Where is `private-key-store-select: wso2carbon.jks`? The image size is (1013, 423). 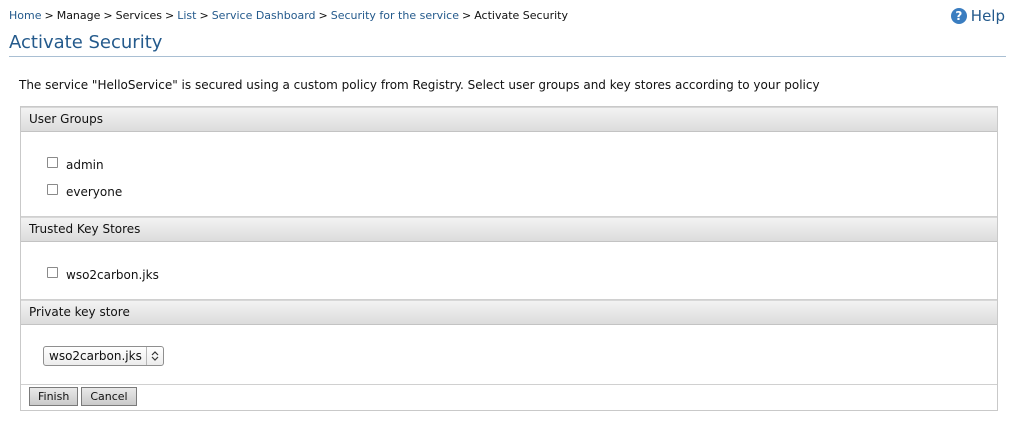
private-key-store-select: wso2carbon.jks is located at coordinates (103, 356).